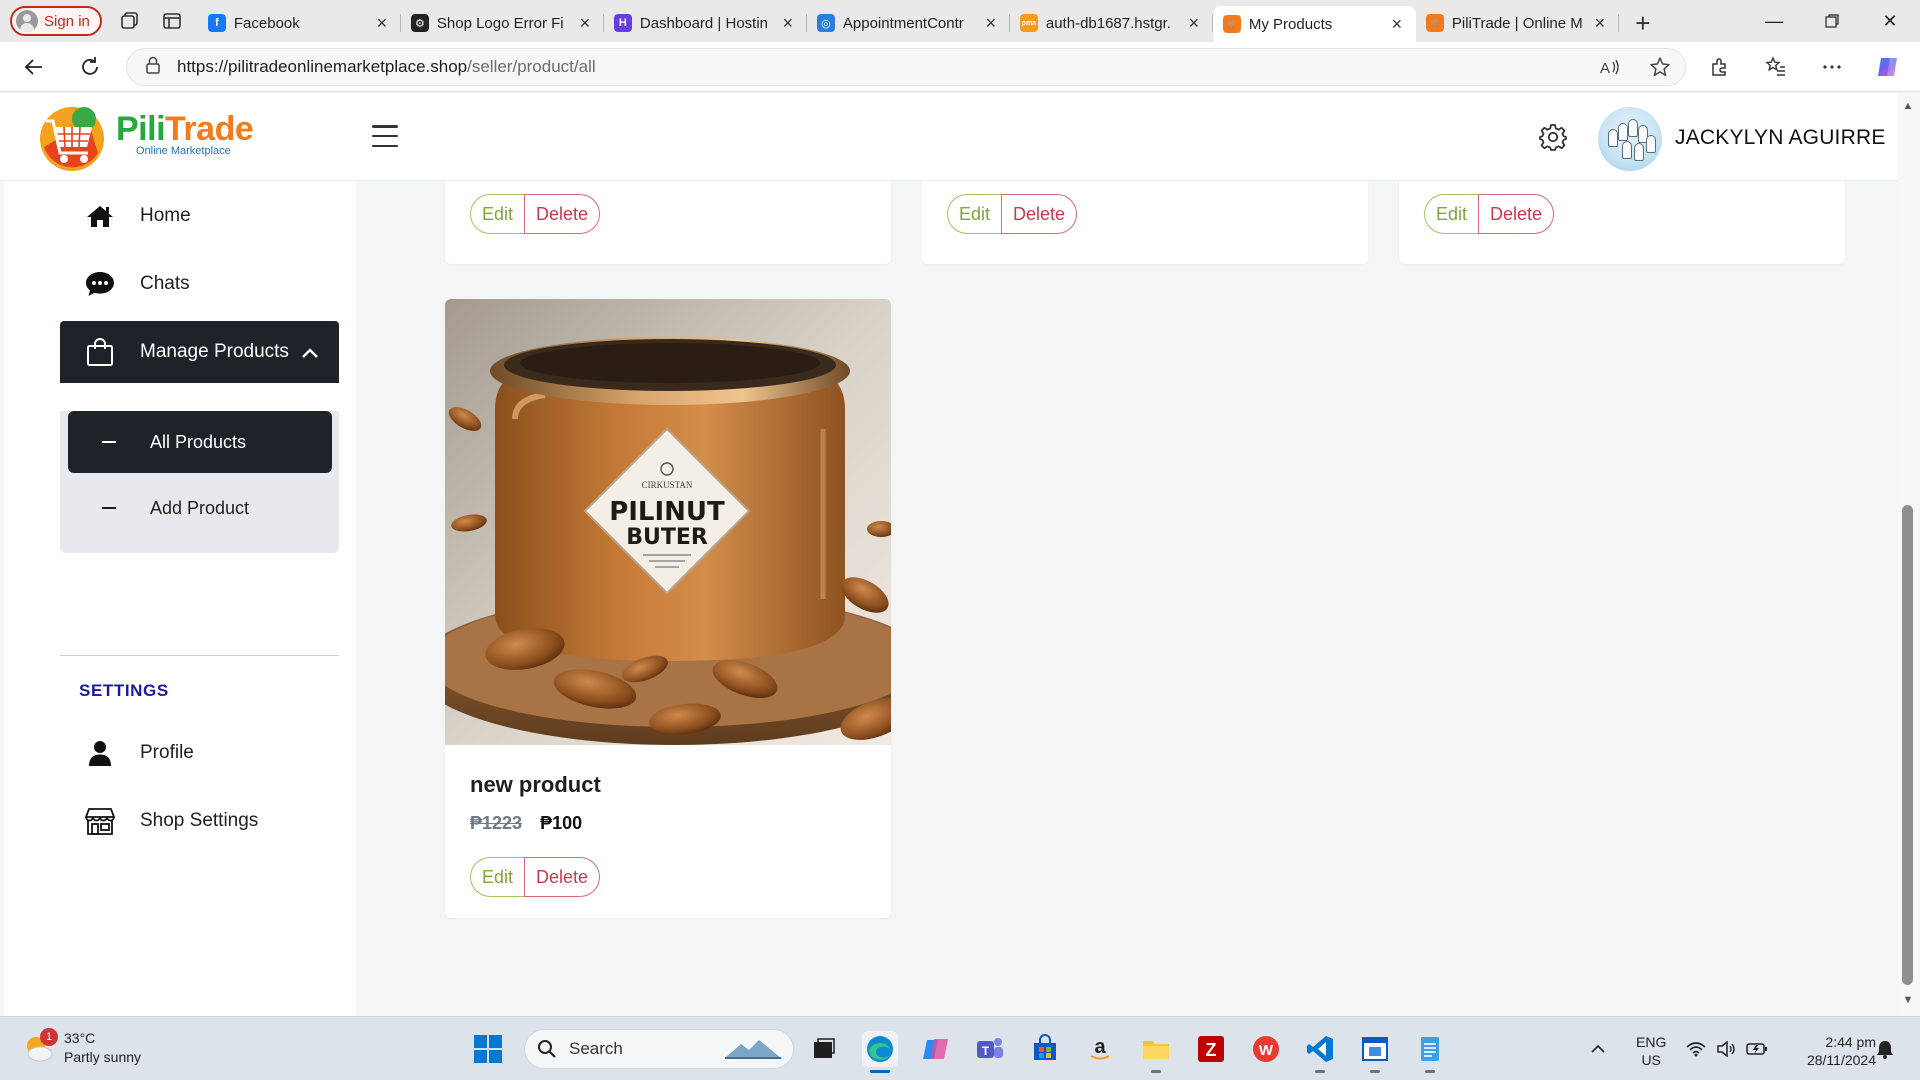 The width and height of the screenshot is (1920, 1080). Describe the element at coordinates (824, 1049) in the screenshot. I see `task-view-icon` at that location.